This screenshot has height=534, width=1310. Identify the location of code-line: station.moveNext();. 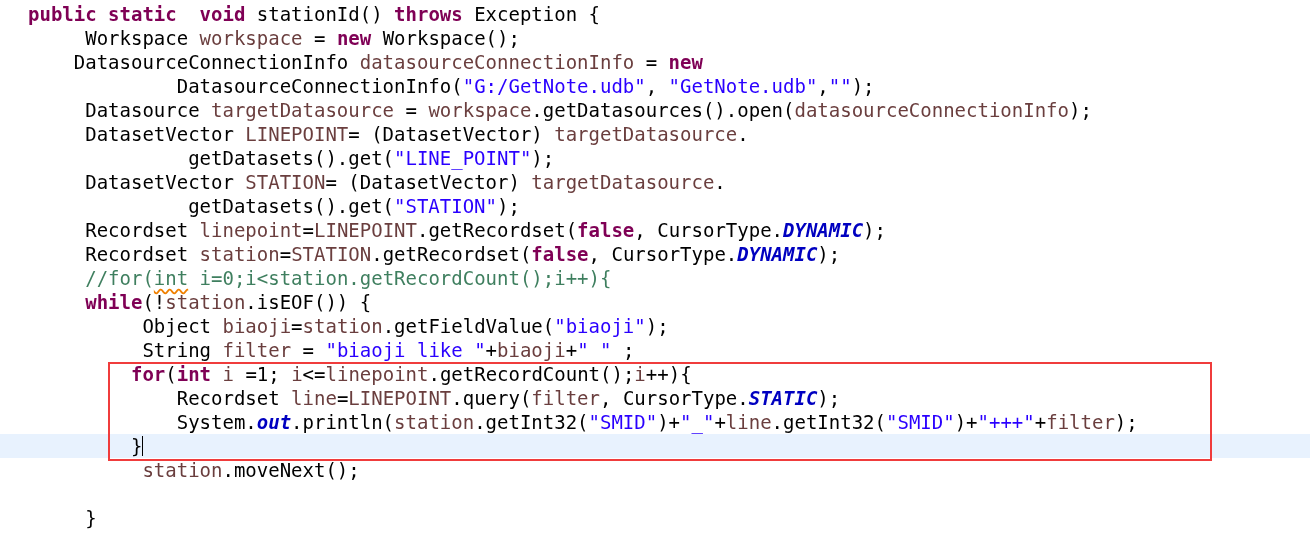
(251, 470).